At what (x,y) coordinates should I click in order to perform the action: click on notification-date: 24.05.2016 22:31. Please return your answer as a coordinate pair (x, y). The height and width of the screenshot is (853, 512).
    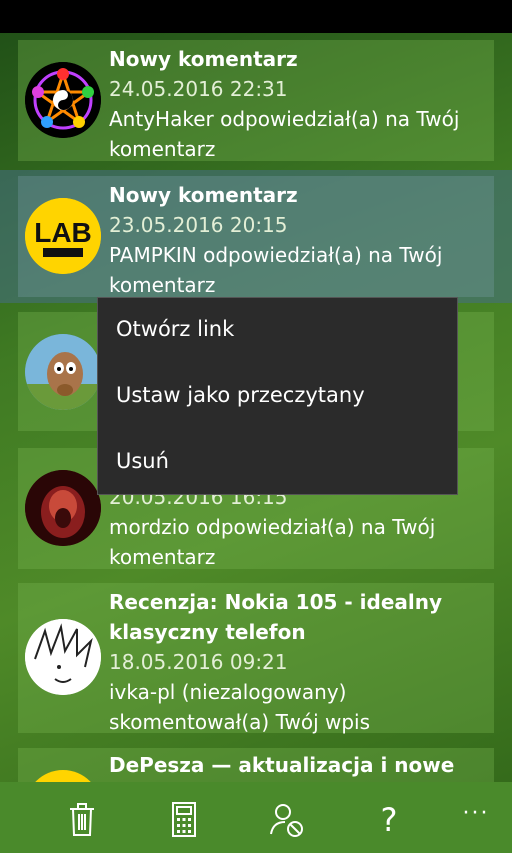
    Looking at the image, I should click on (198, 89).